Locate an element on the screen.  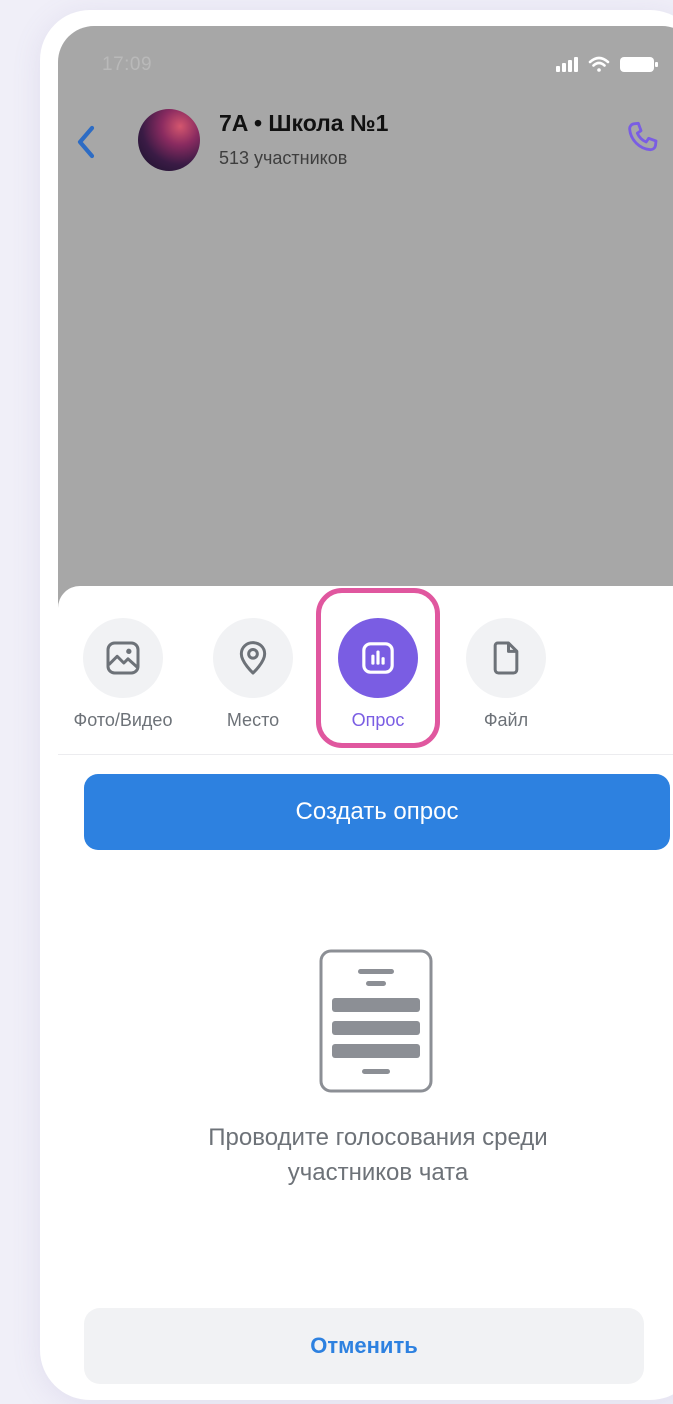
cancel-button: Отменить is located at coordinates (364, 1346).